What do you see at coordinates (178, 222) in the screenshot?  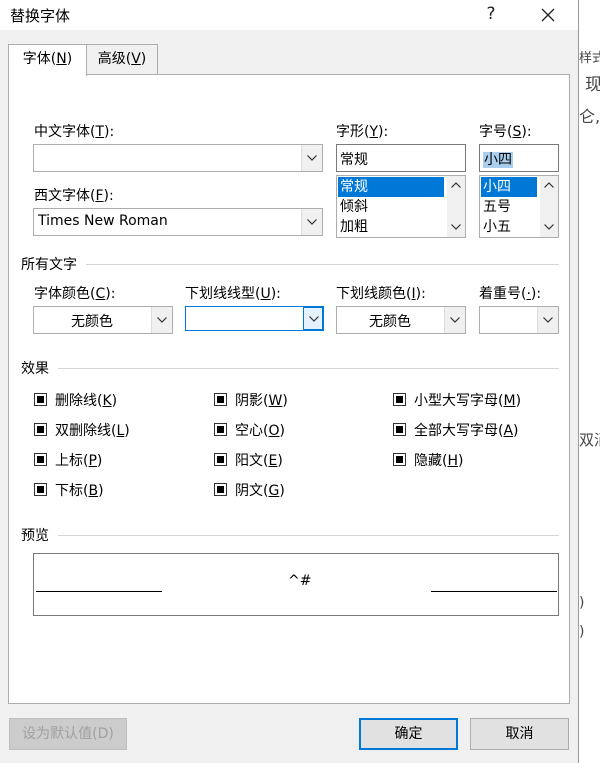 I see `western-font-combo: Times New Roman` at bounding box center [178, 222].